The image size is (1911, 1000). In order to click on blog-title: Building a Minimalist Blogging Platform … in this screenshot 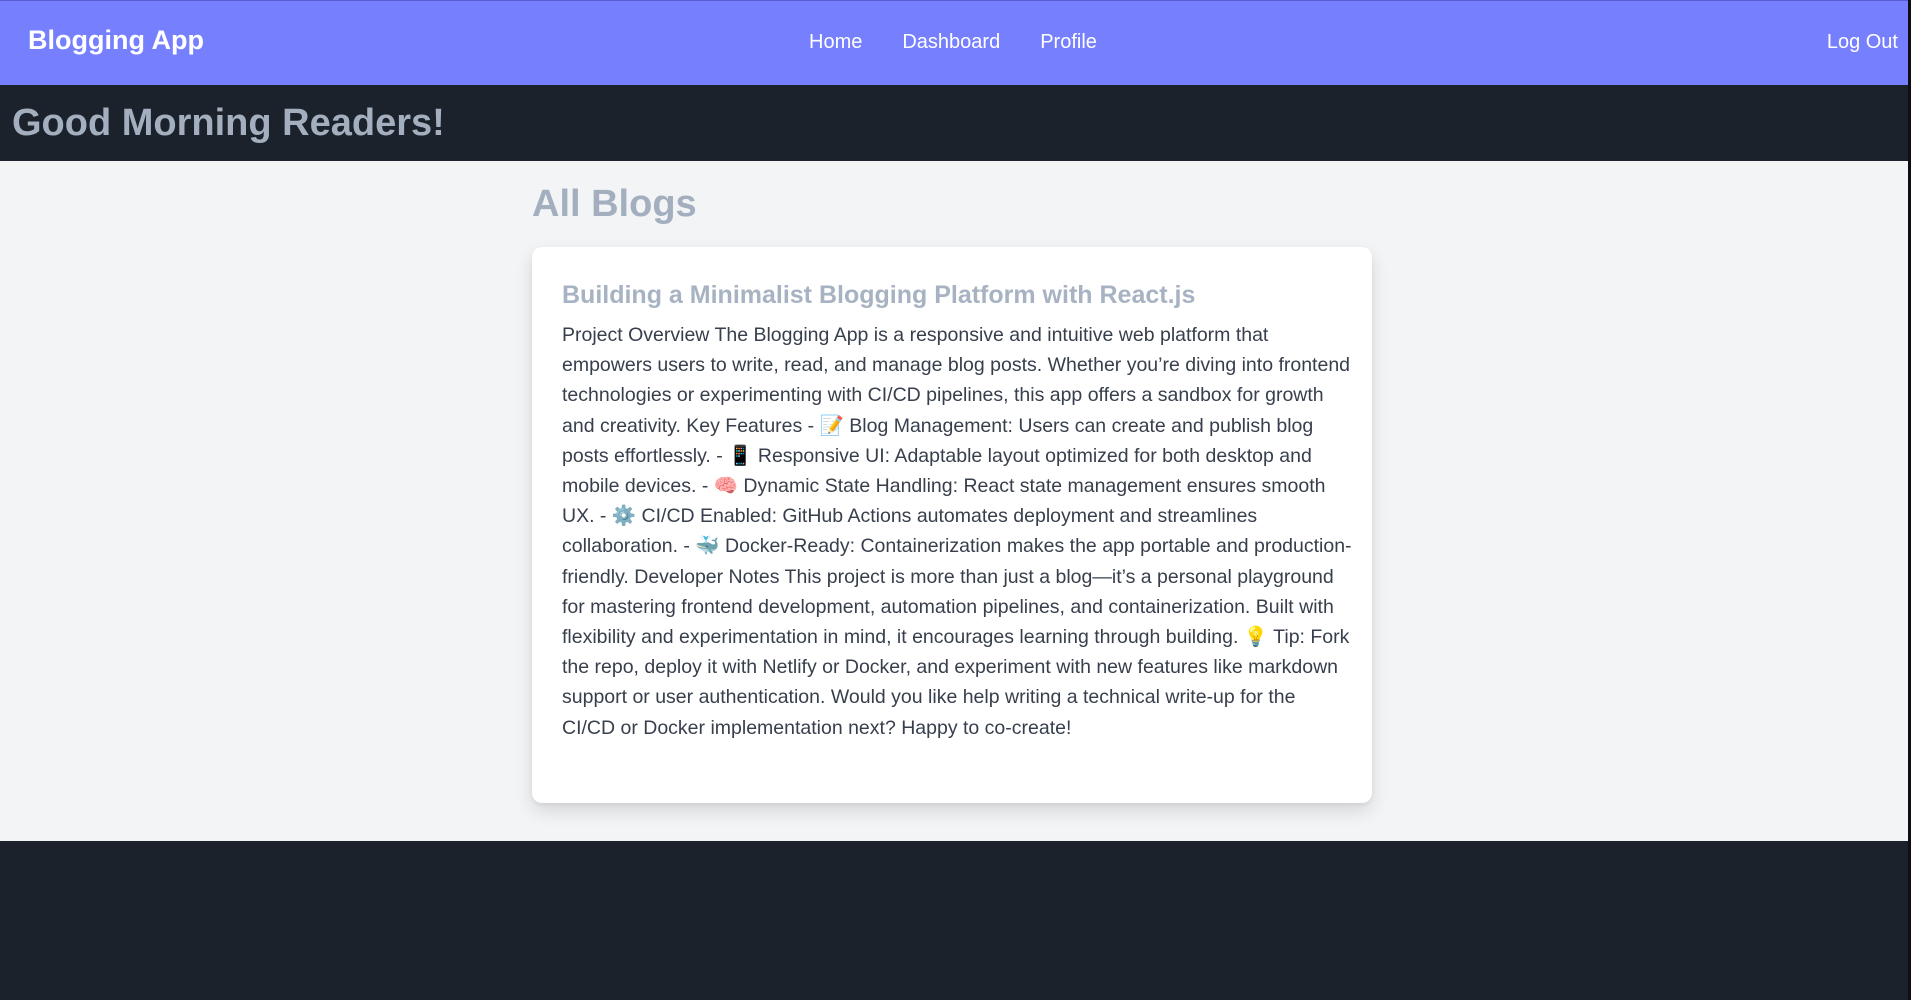, I will do `click(952, 295)`.